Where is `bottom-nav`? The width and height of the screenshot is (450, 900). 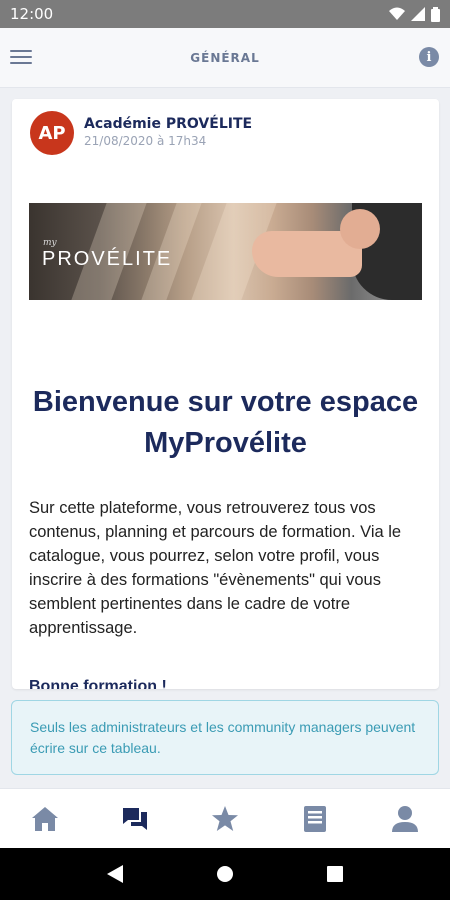
bottom-nav is located at coordinates (225, 818).